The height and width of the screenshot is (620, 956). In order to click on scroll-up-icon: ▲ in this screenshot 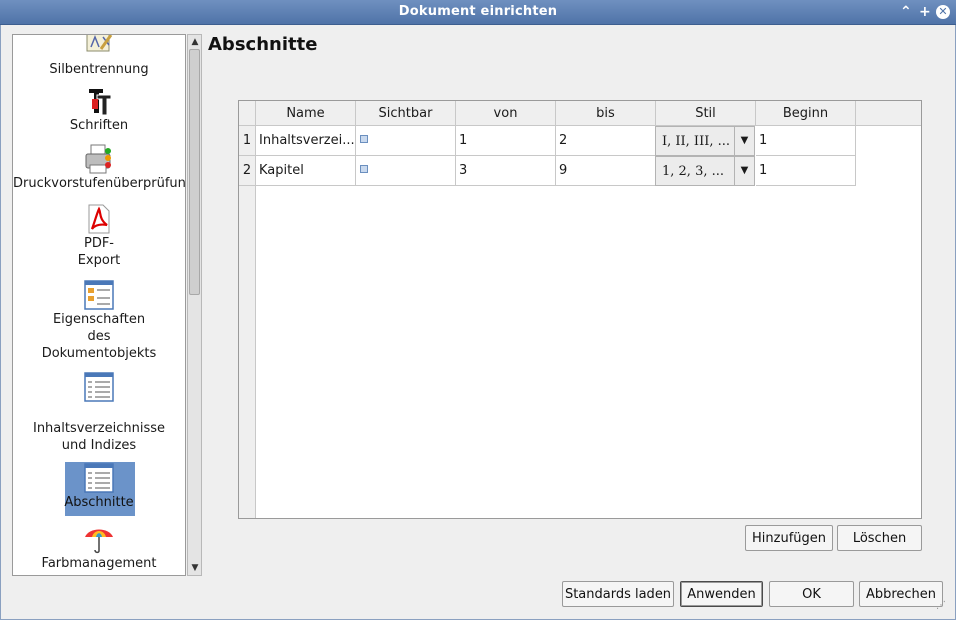, I will do `click(195, 42)`.